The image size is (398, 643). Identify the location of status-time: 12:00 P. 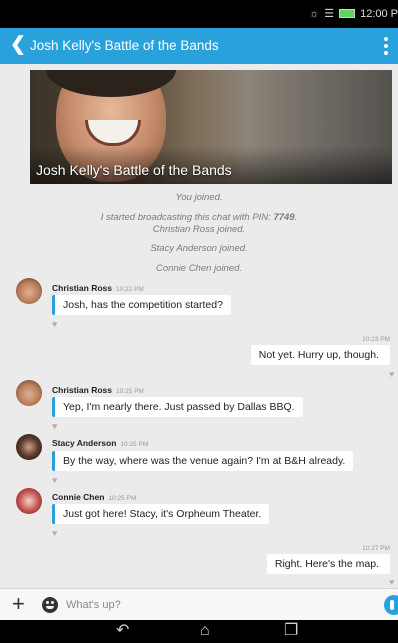
(379, 13).